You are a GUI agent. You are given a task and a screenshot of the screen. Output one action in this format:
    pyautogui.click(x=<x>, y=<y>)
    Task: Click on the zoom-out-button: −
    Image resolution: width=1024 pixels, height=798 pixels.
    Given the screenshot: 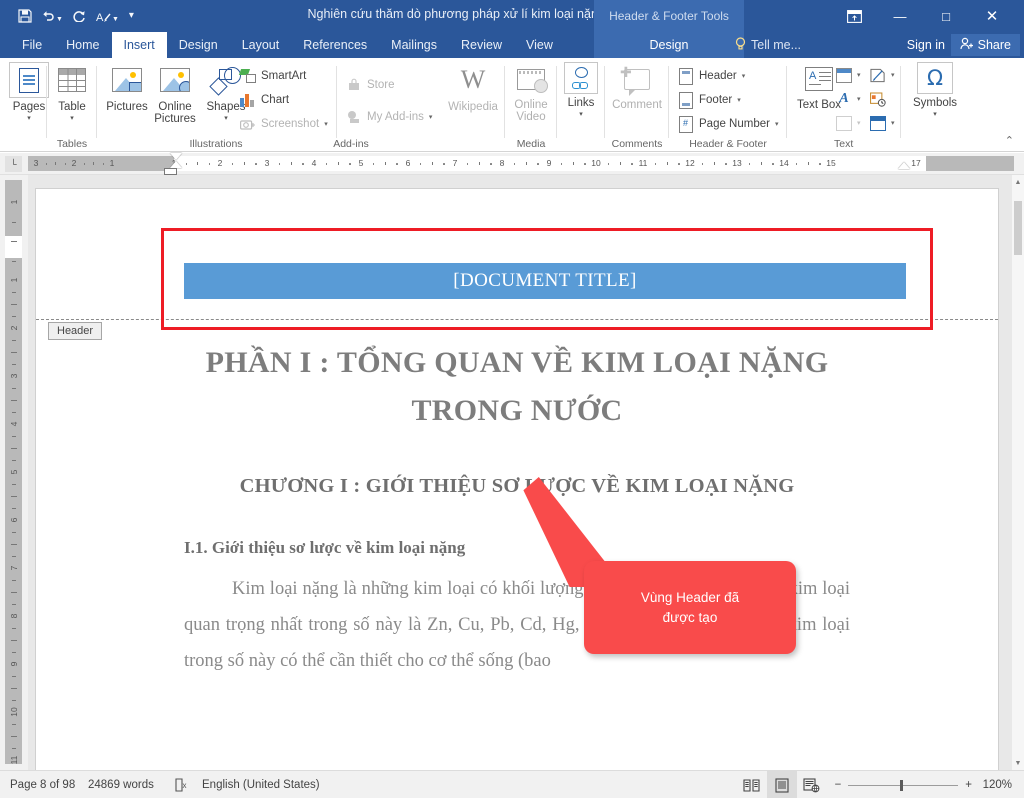 What is the action you would take?
    pyautogui.click(x=838, y=785)
    